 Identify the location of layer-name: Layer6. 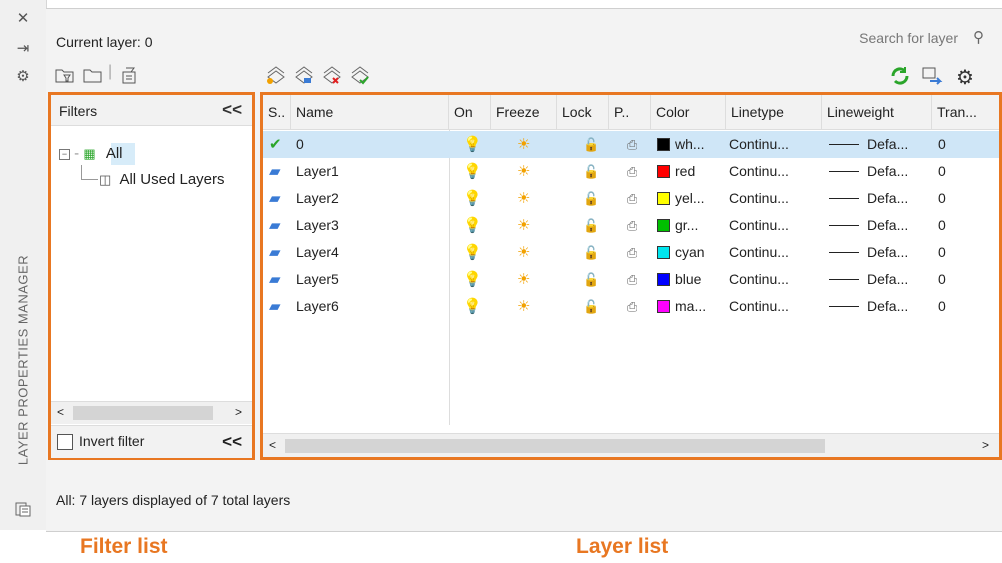
(317, 306).